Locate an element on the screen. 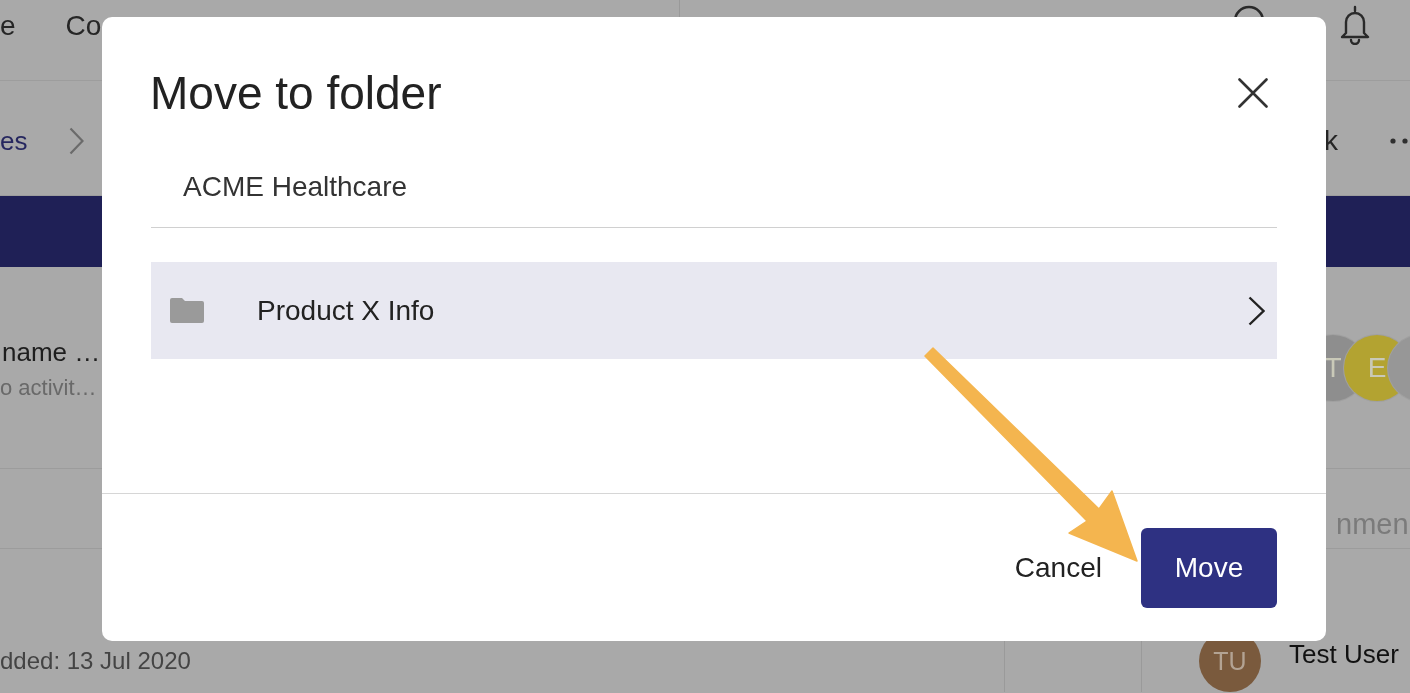  folder-path: ACME Healthcare is located at coordinates (295, 186).